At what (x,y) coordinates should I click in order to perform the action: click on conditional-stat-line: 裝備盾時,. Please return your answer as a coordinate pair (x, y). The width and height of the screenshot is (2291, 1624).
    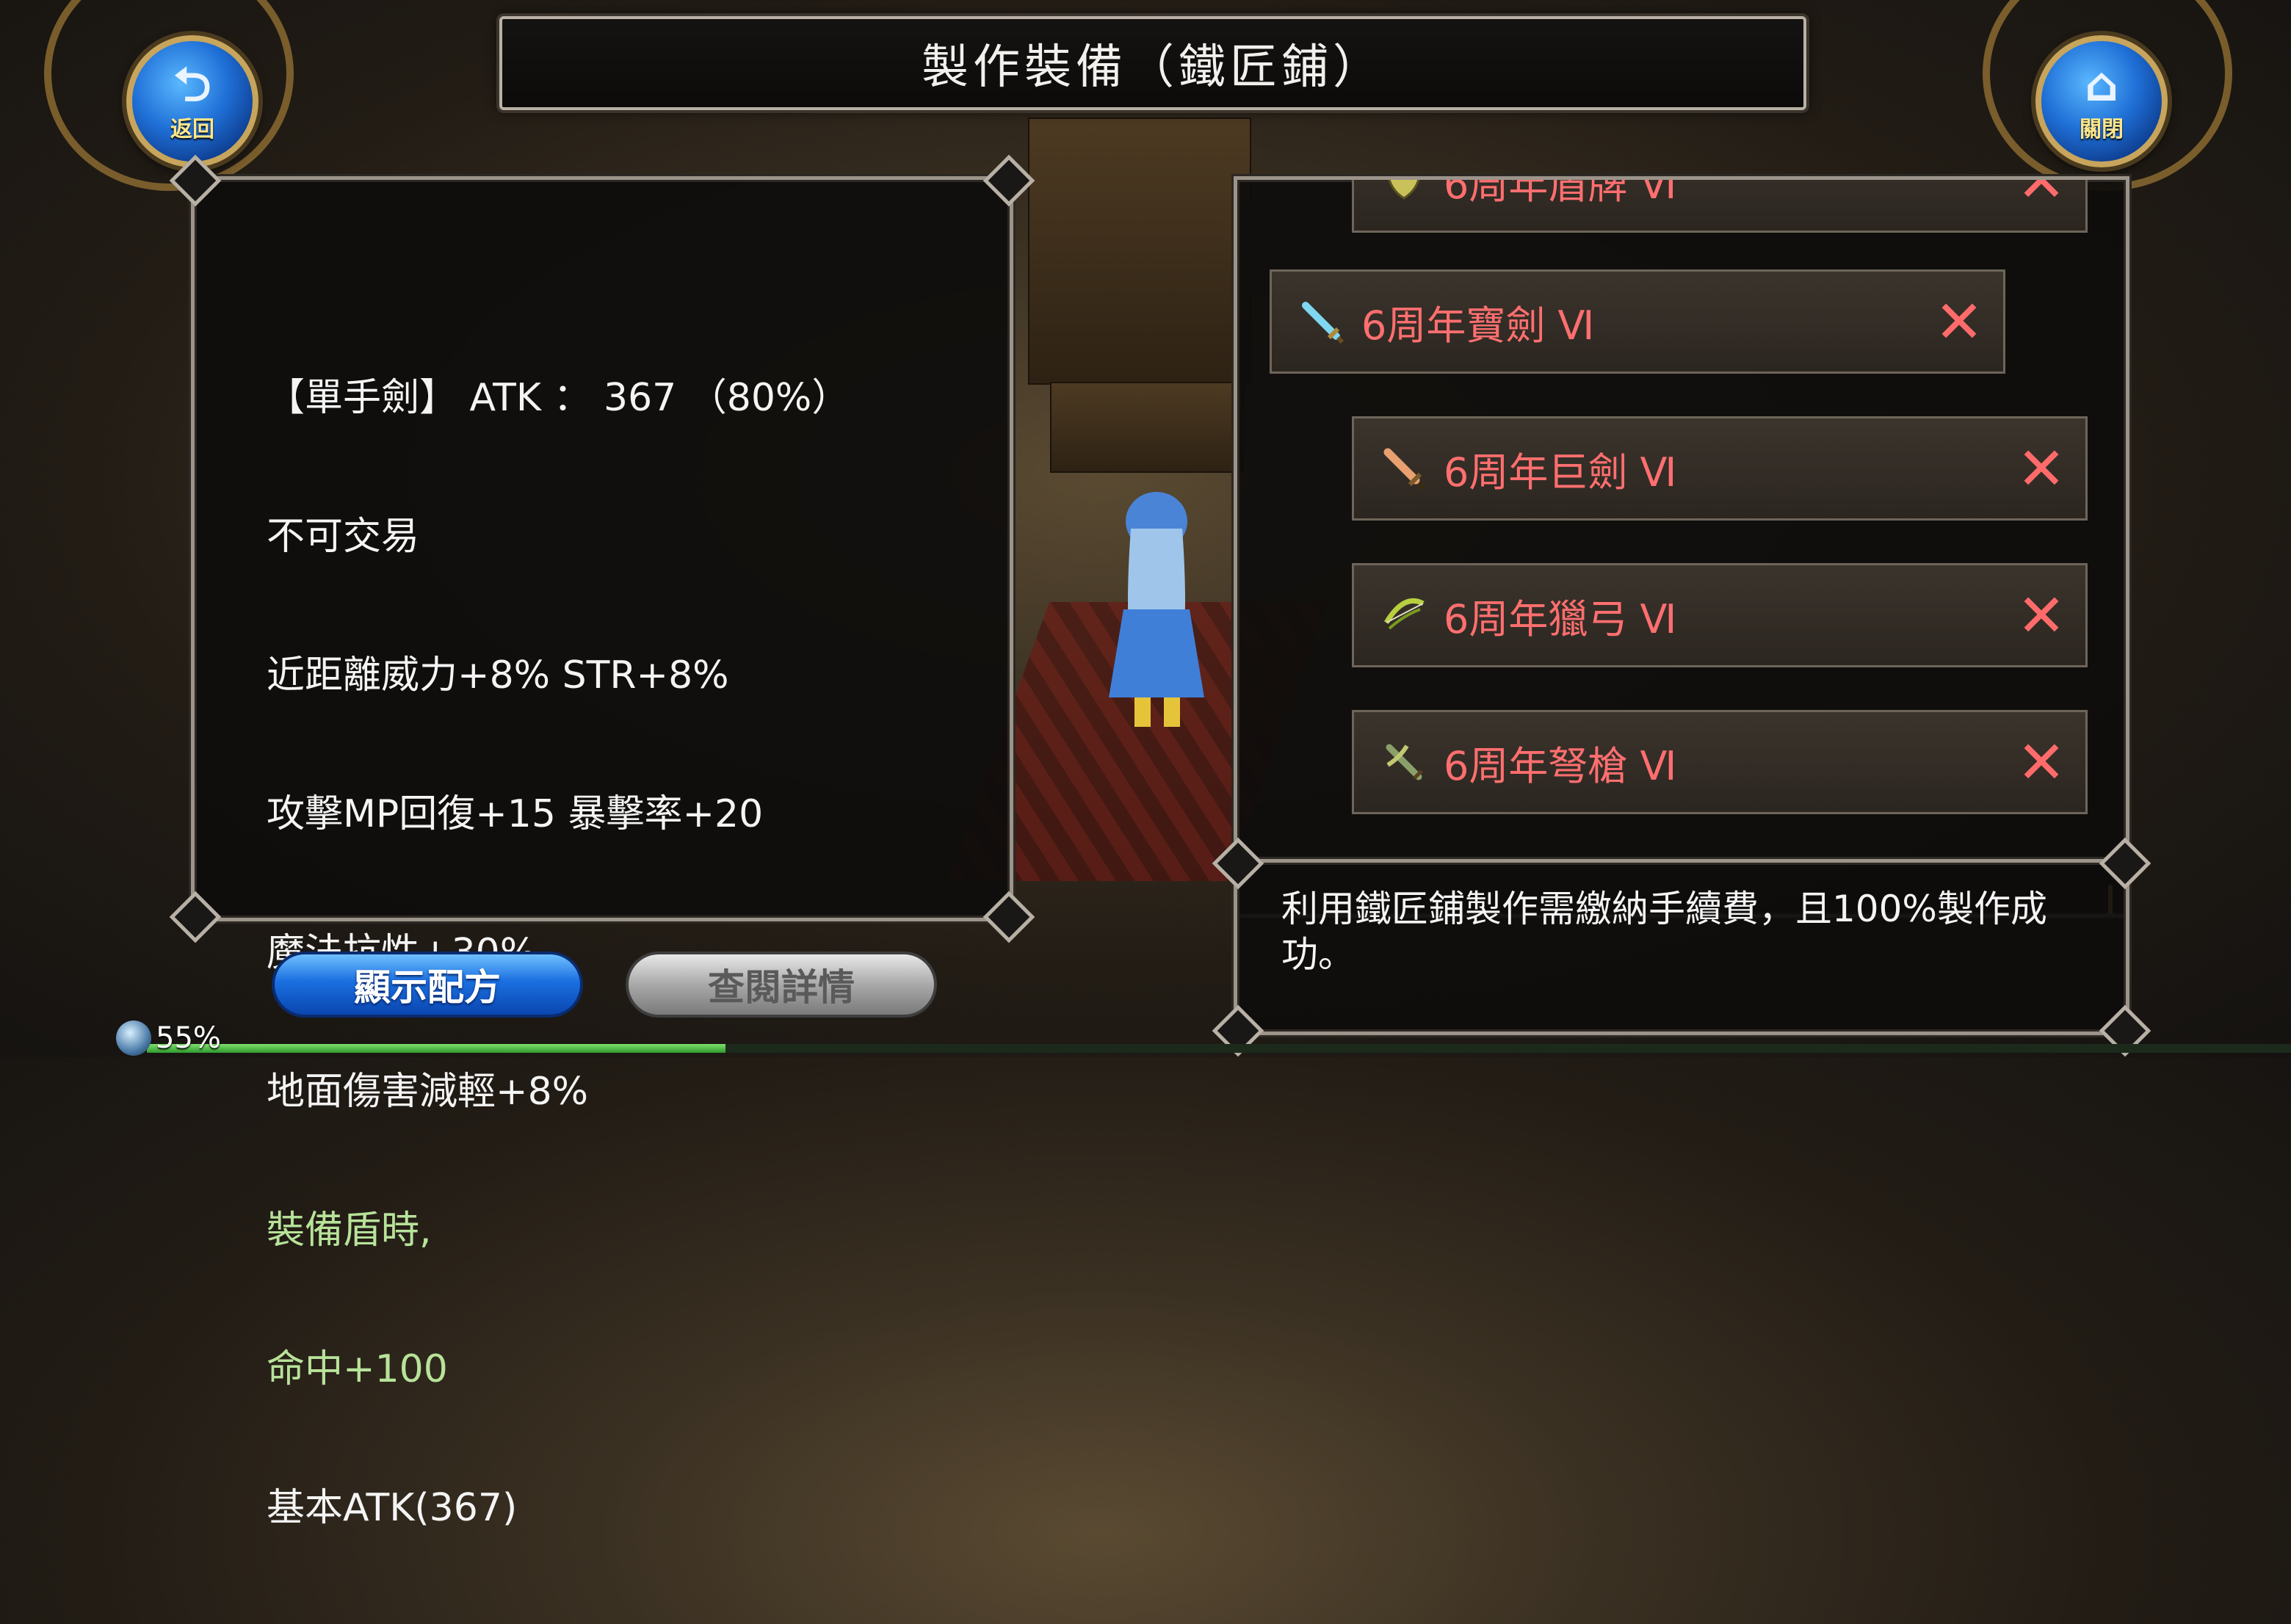
    Looking at the image, I should click on (349, 1230).